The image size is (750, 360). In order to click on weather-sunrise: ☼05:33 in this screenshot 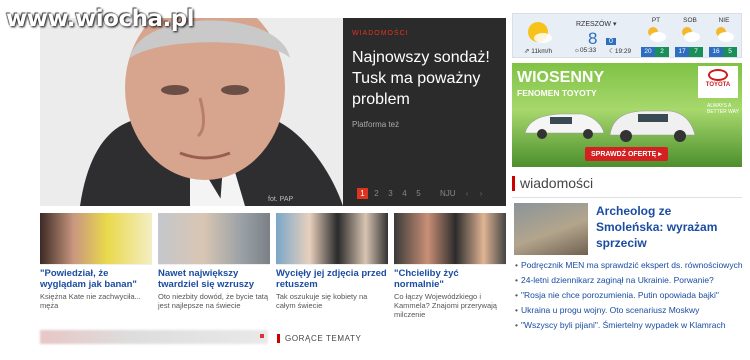, I will do `click(585, 50)`.